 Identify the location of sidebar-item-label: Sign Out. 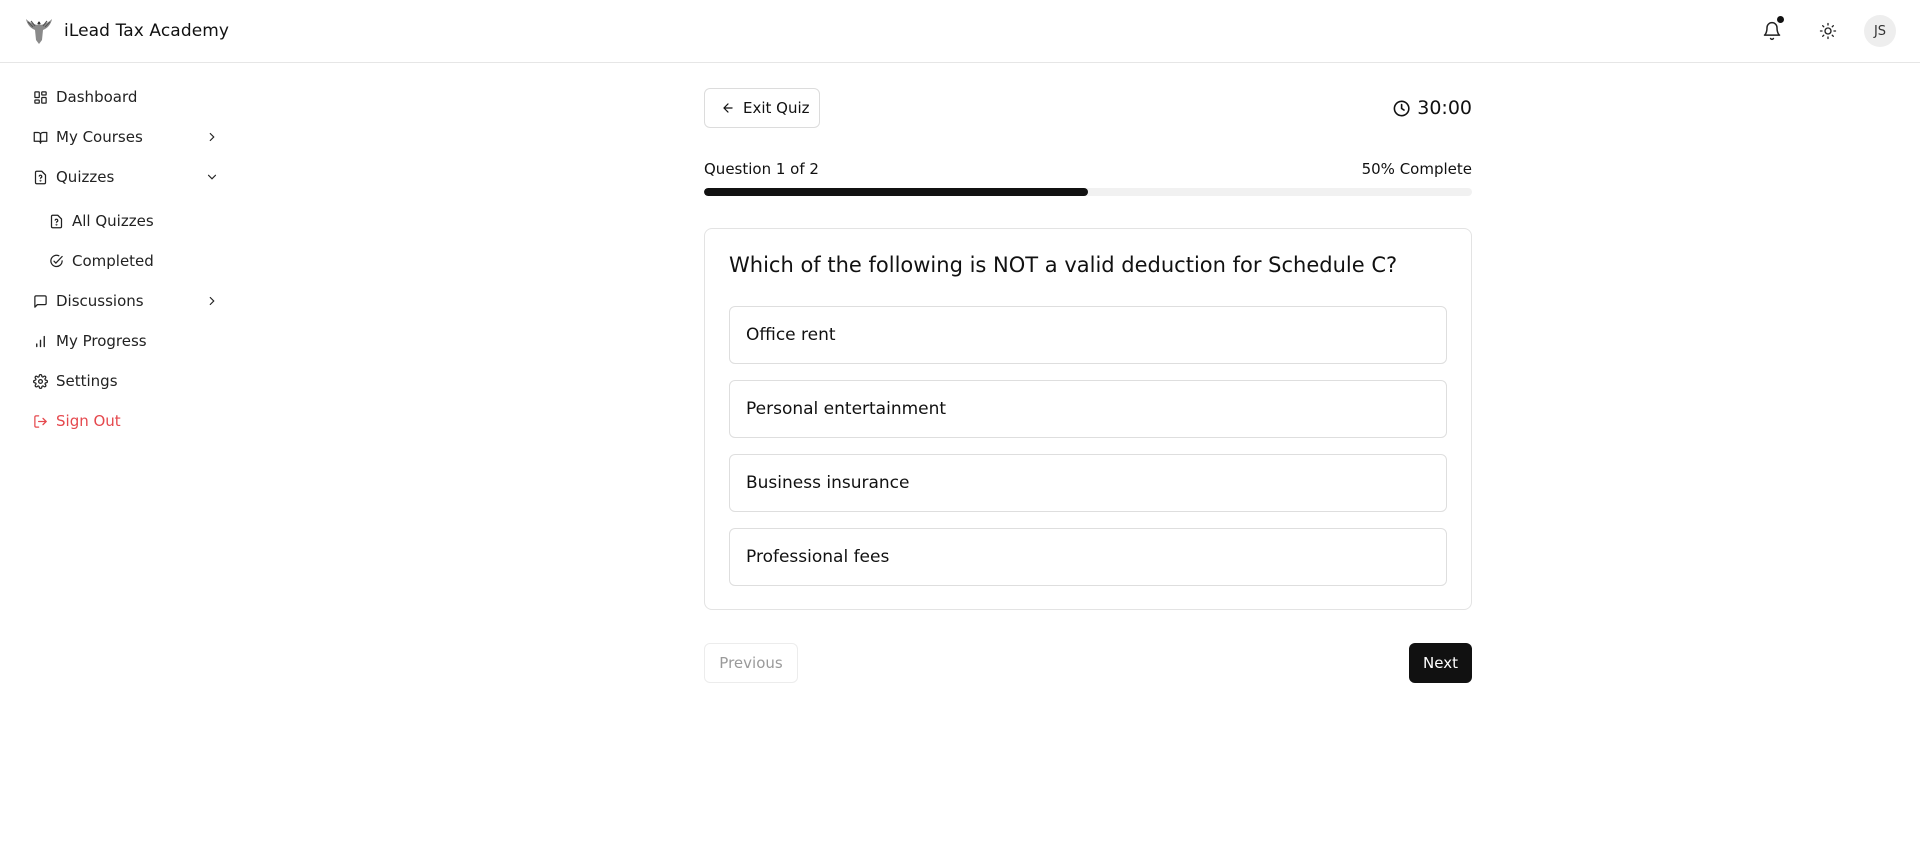
(88, 421).